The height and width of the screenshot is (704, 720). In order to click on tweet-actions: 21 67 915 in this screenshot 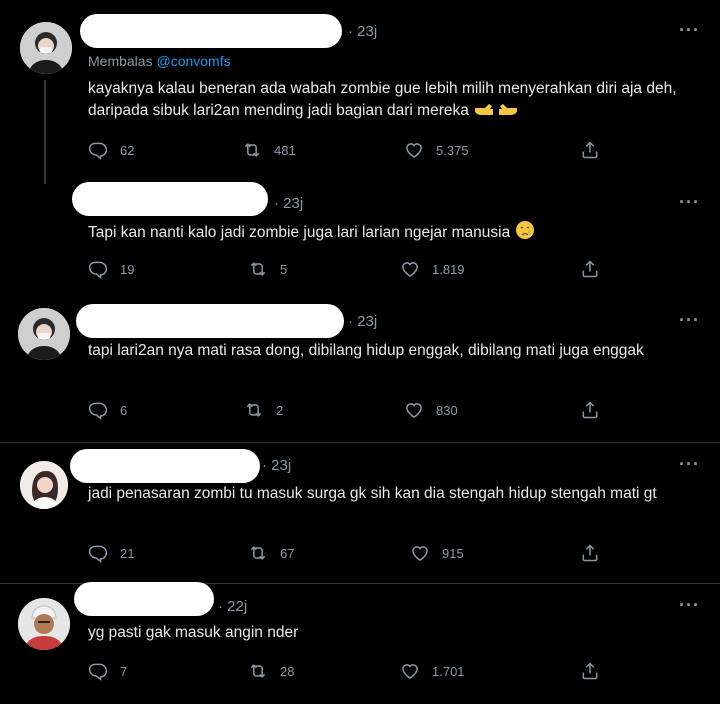, I will do `click(348, 554)`.